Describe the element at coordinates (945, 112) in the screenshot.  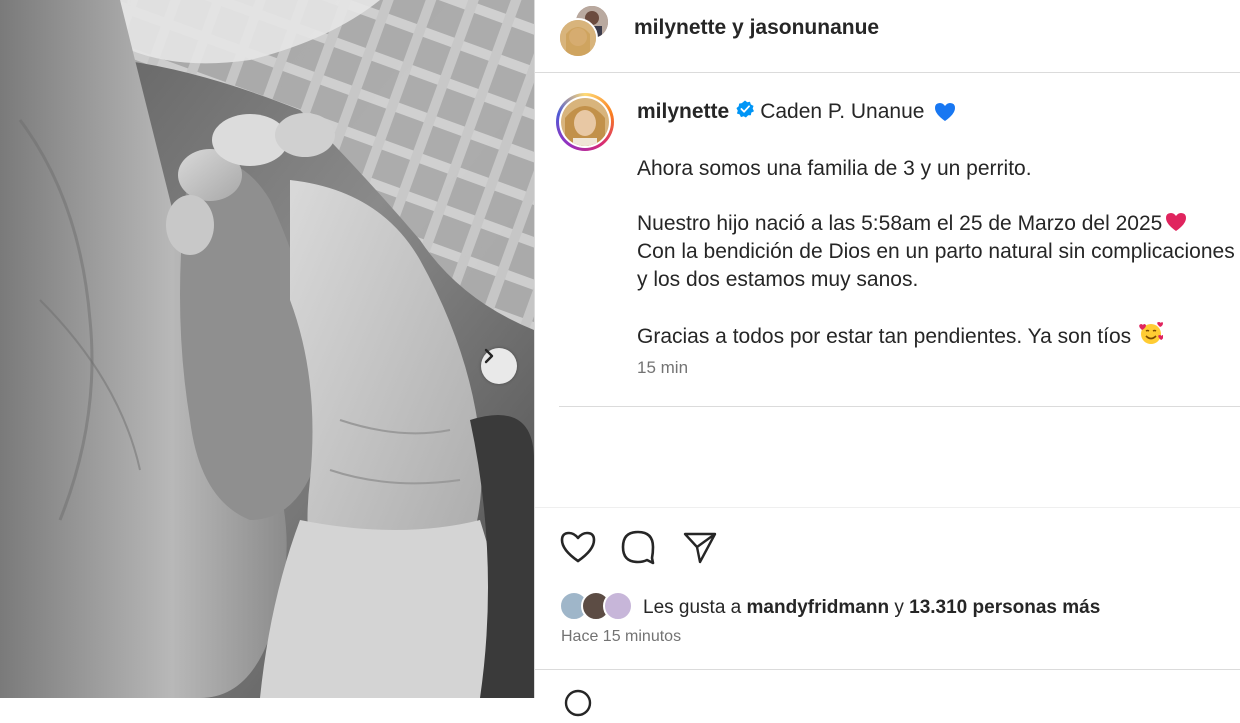
I see `blue-heart-icon` at that location.